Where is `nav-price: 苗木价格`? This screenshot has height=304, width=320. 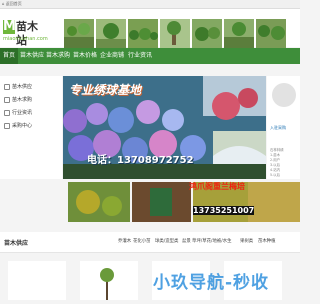 nav-price: 苗木价格 is located at coordinates (85, 56).